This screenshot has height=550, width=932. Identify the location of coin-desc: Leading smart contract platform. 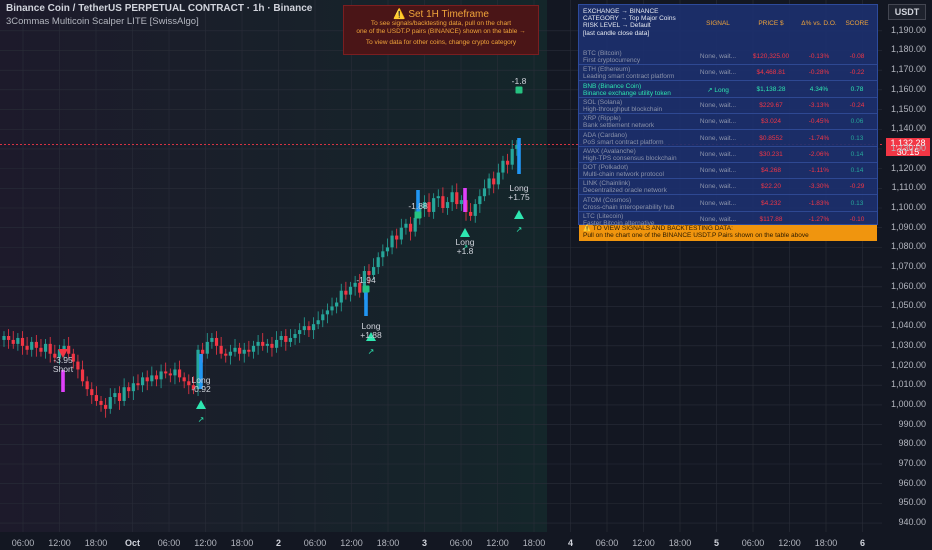
(629, 77).